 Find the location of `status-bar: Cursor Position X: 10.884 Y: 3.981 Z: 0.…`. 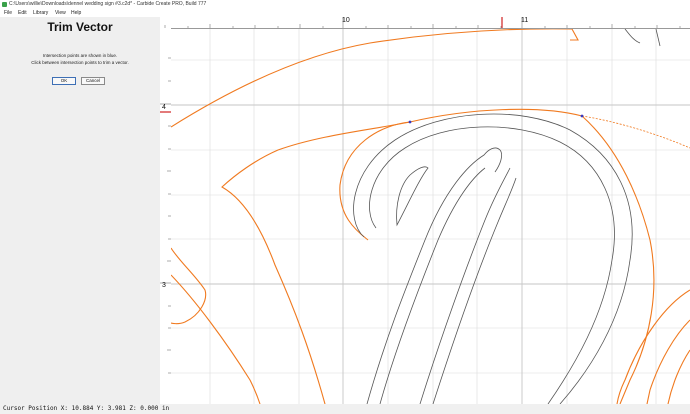

status-bar: Cursor Position X: 10.884 Y: 3.981 Z: 0.… is located at coordinates (345, 409).